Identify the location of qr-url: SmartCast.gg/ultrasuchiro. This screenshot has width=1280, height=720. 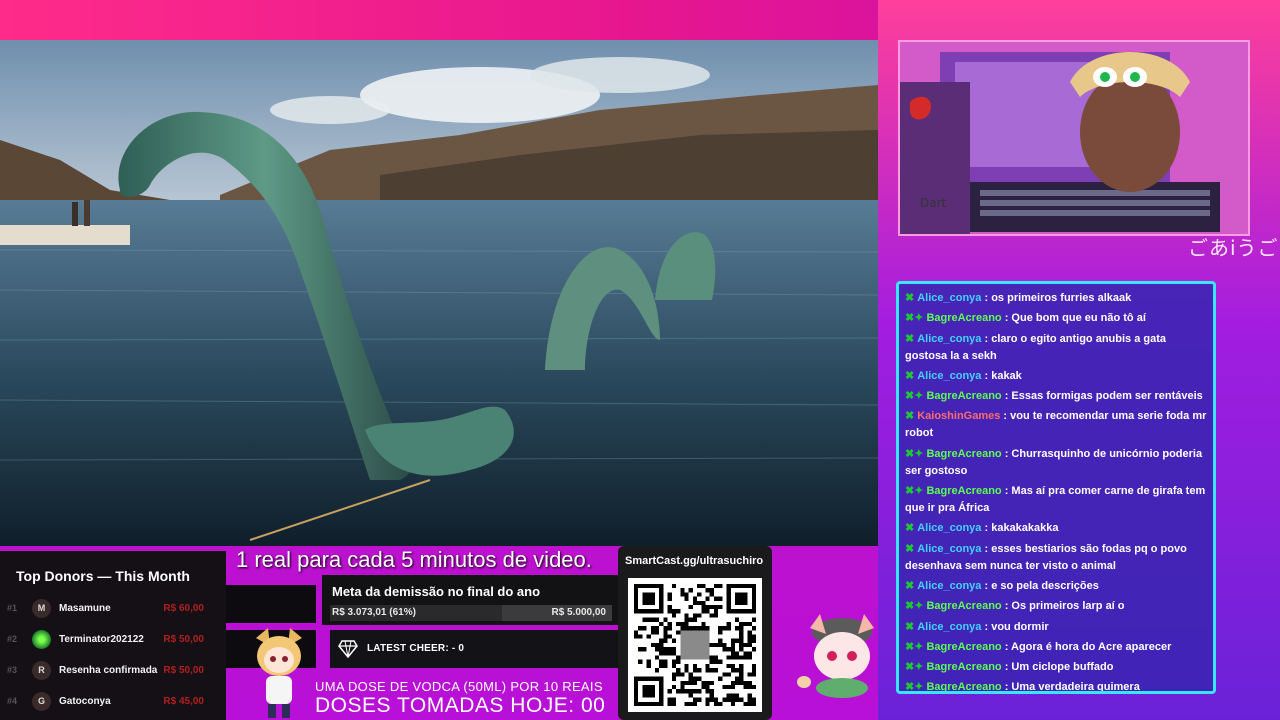
(694, 561).